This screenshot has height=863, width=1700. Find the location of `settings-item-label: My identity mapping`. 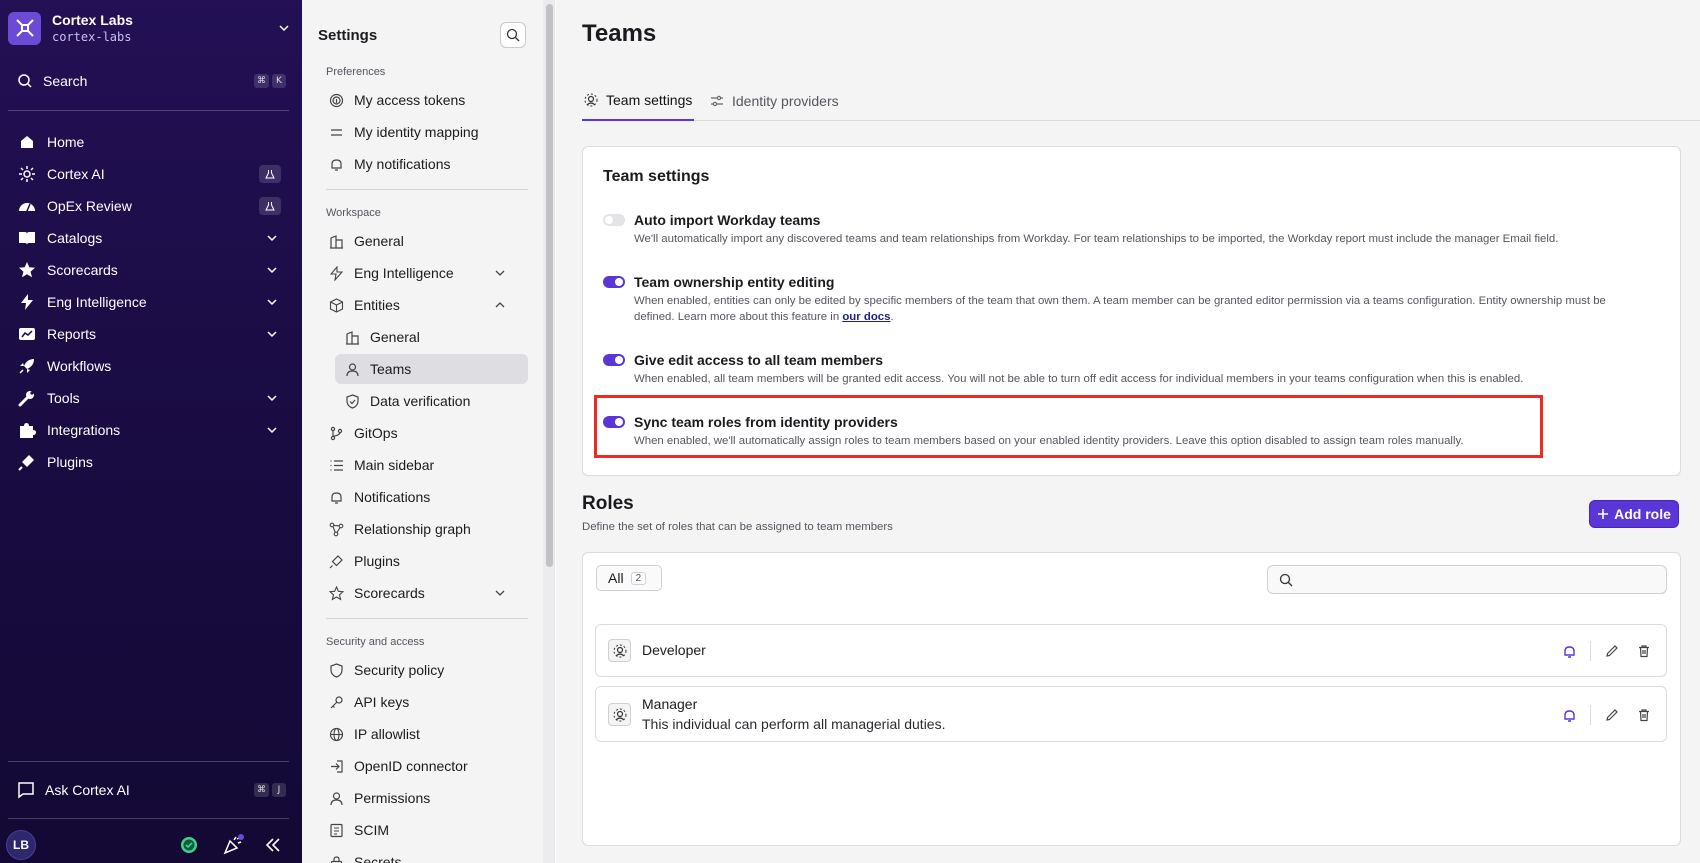

settings-item-label: My identity mapping is located at coordinates (416, 132).